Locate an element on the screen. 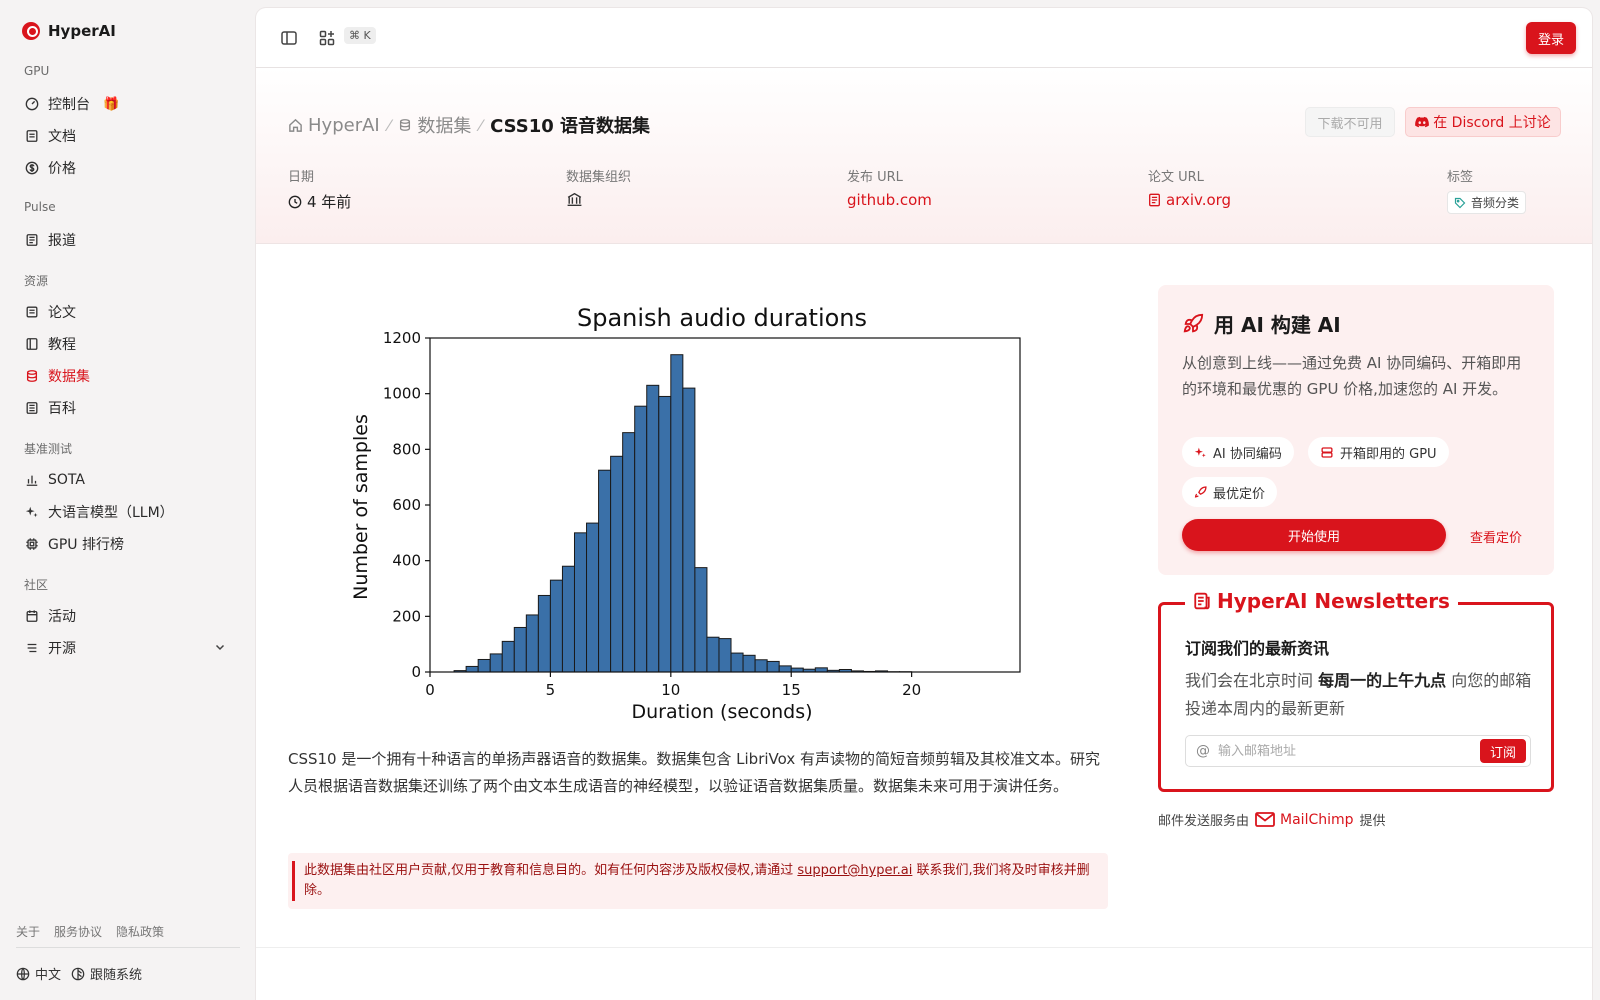 This screenshot has width=1600, height=1000. sidebar-item-events: 活动 is located at coordinates (127, 616).